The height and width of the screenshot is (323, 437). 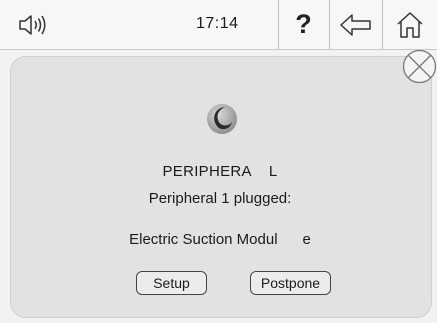 What do you see at coordinates (220, 239) in the screenshot?
I see `module-name: Electric Suction Modul e` at bounding box center [220, 239].